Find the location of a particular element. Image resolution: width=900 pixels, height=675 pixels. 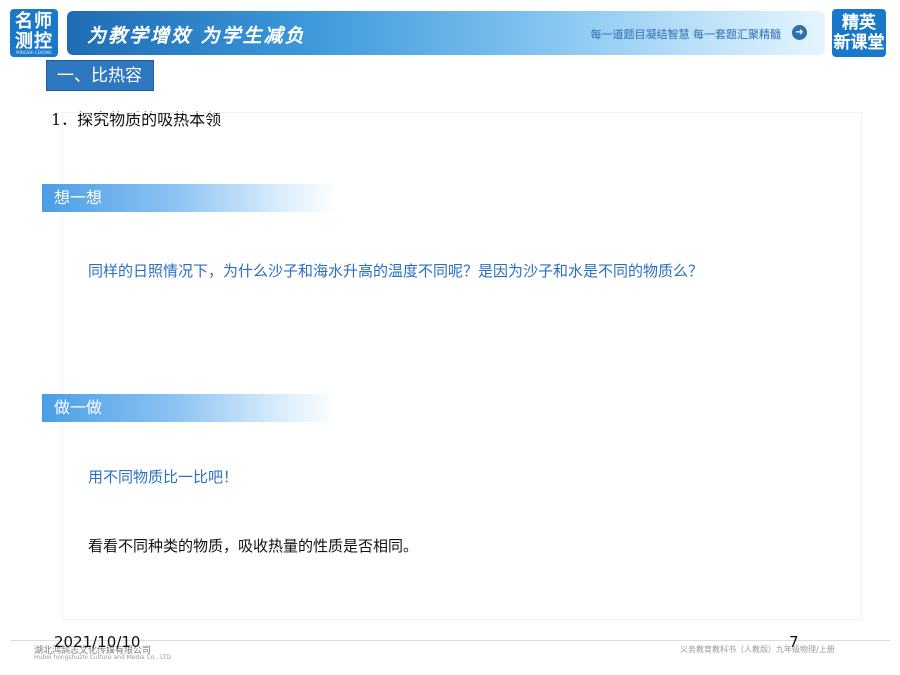

logo-right-line2: 新课堂 is located at coordinates (859, 43).